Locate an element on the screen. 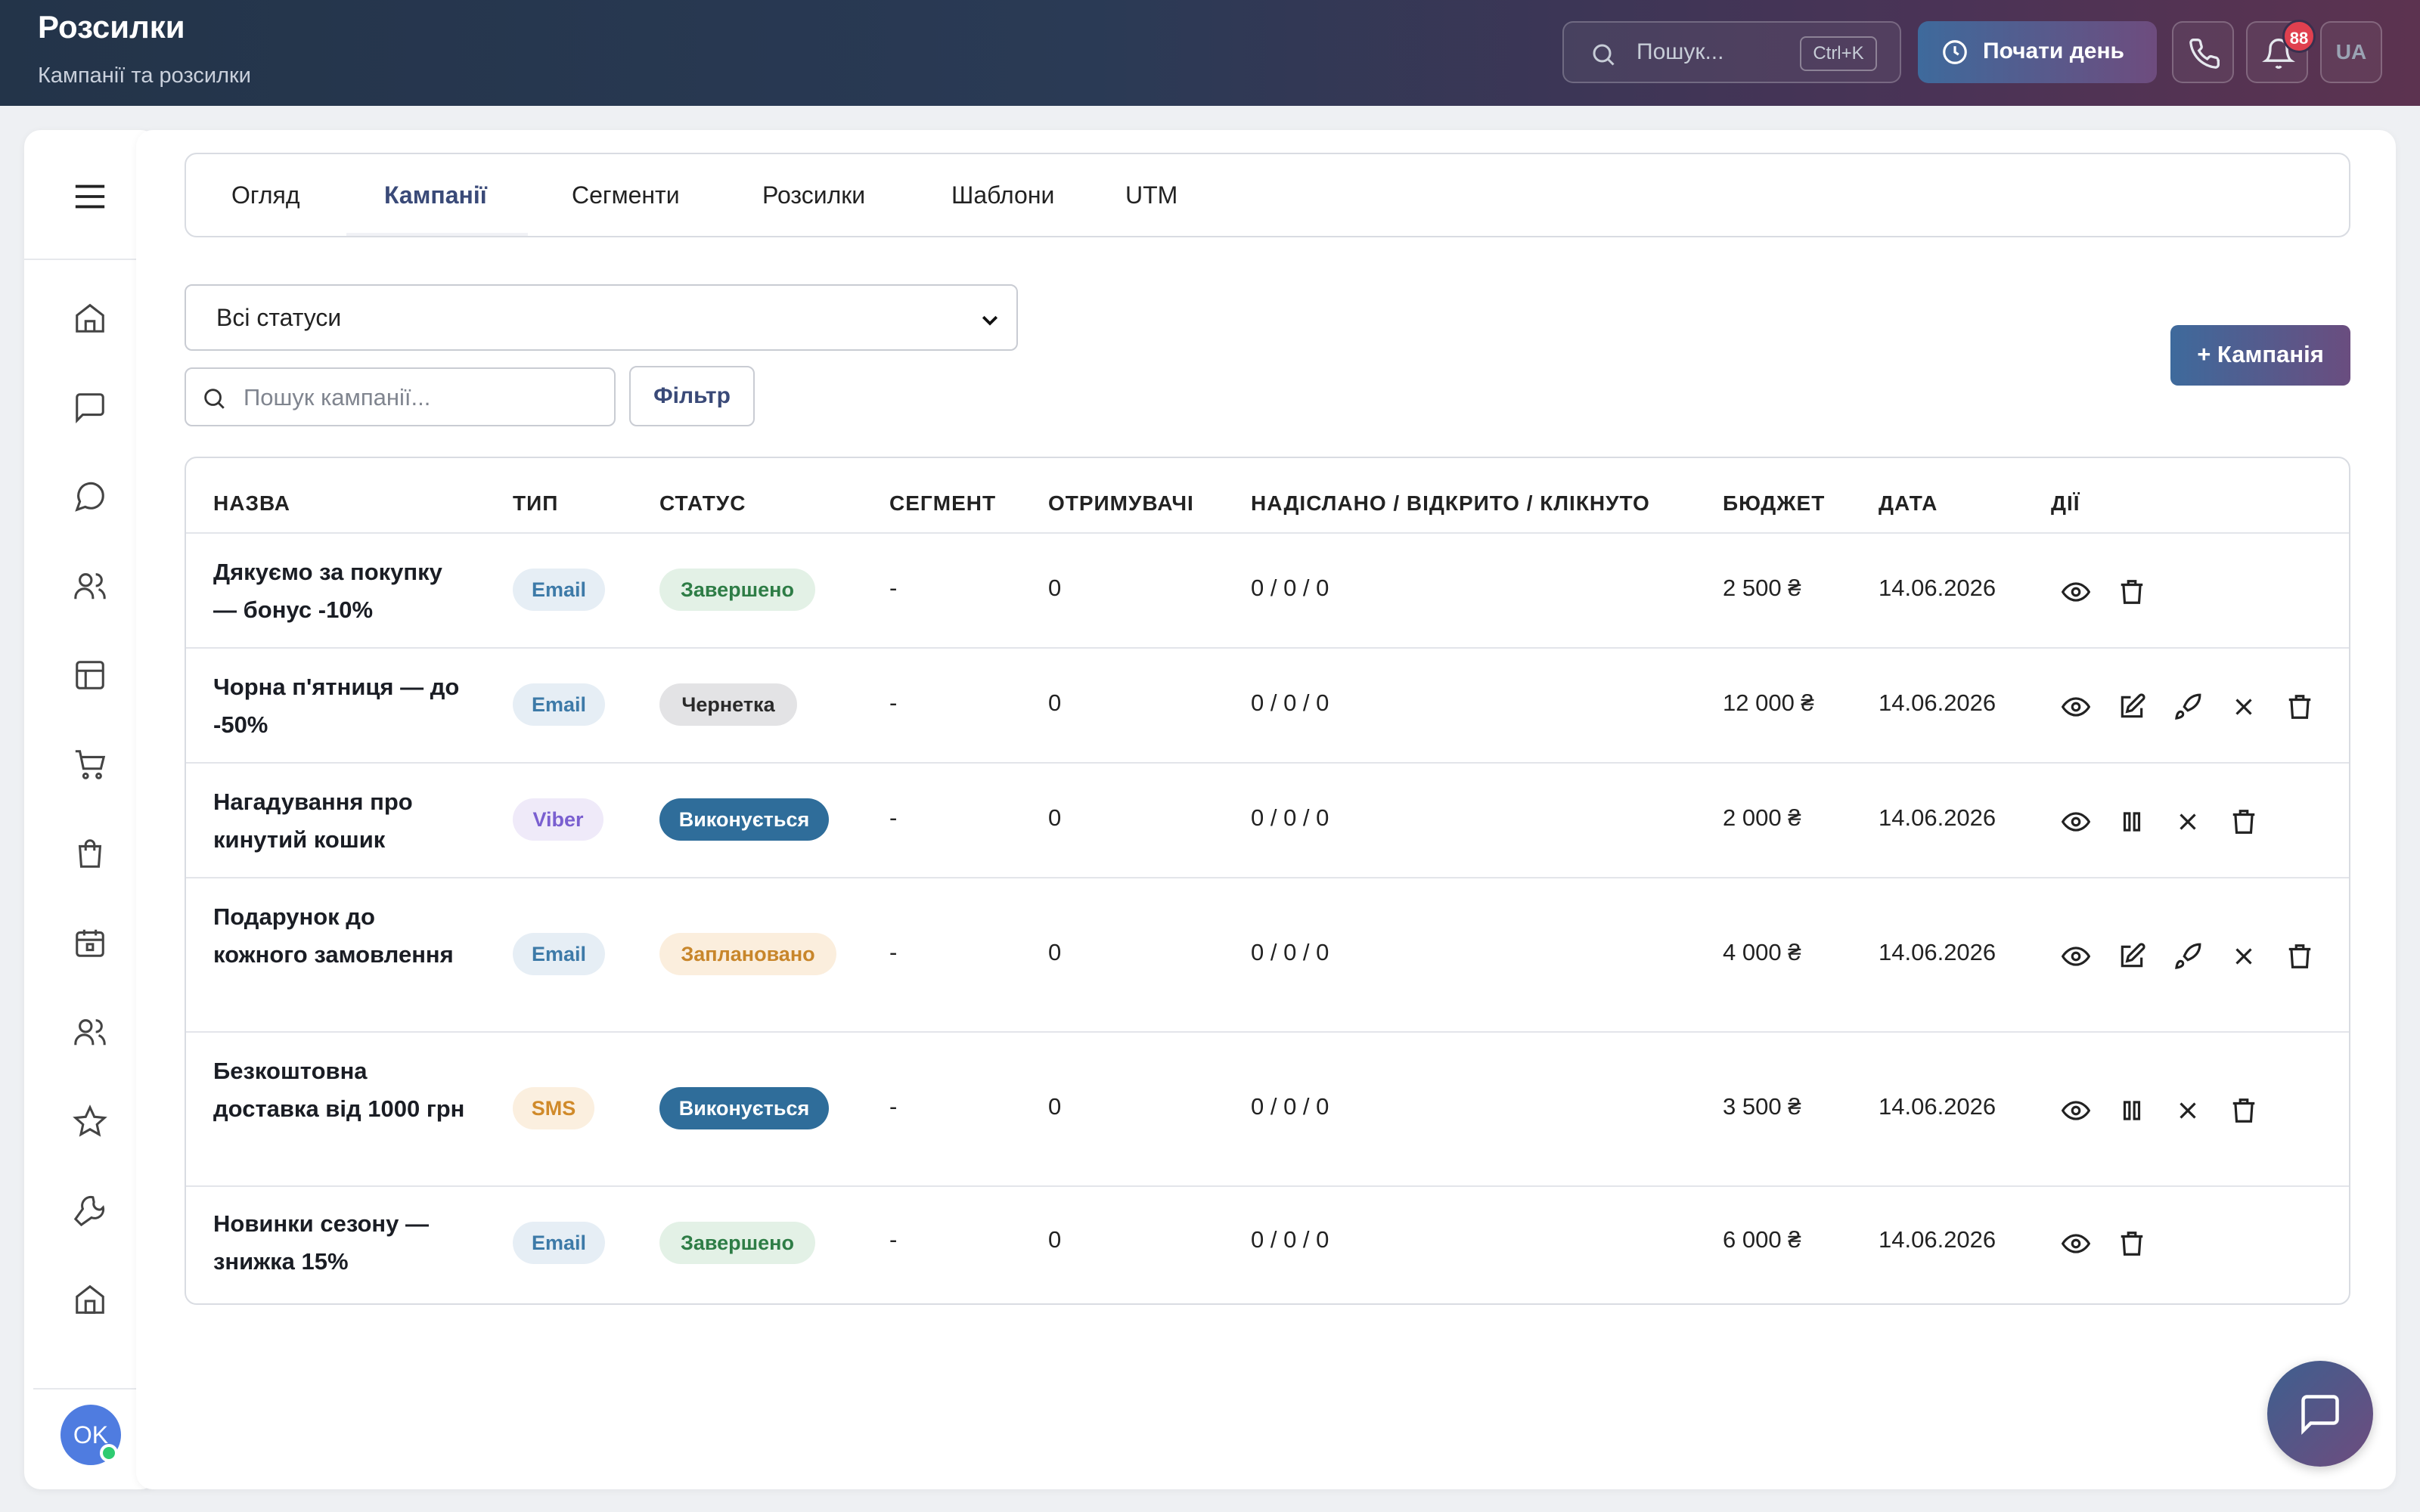 The image size is (2420, 1512). sidebar-bottom-divider is located at coordinates (90, 1389).